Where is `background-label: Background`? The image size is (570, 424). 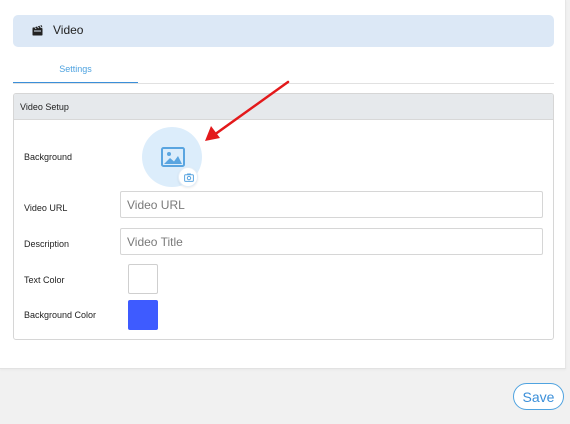
background-label: Background is located at coordinates (48, 157).